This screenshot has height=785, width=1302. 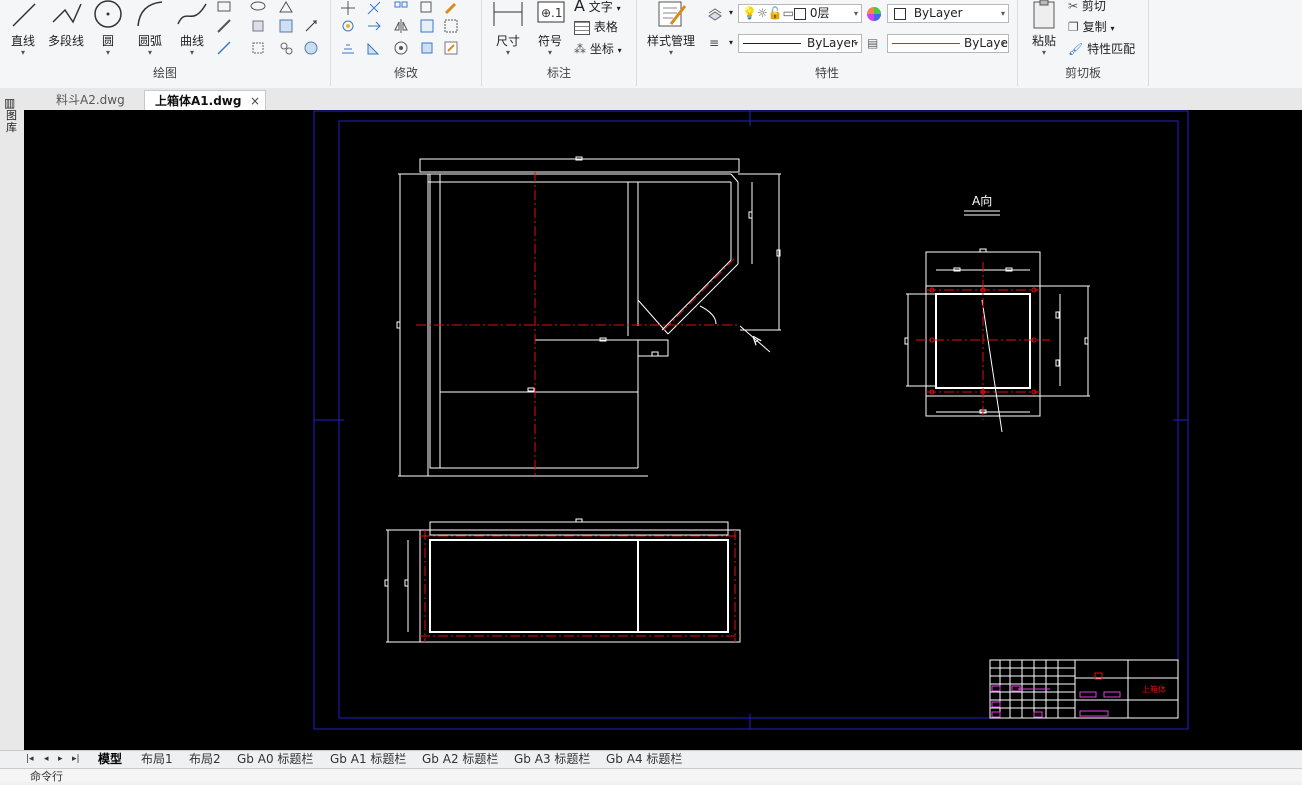 I want to click on spline-icon, so click(x=224, y=48).